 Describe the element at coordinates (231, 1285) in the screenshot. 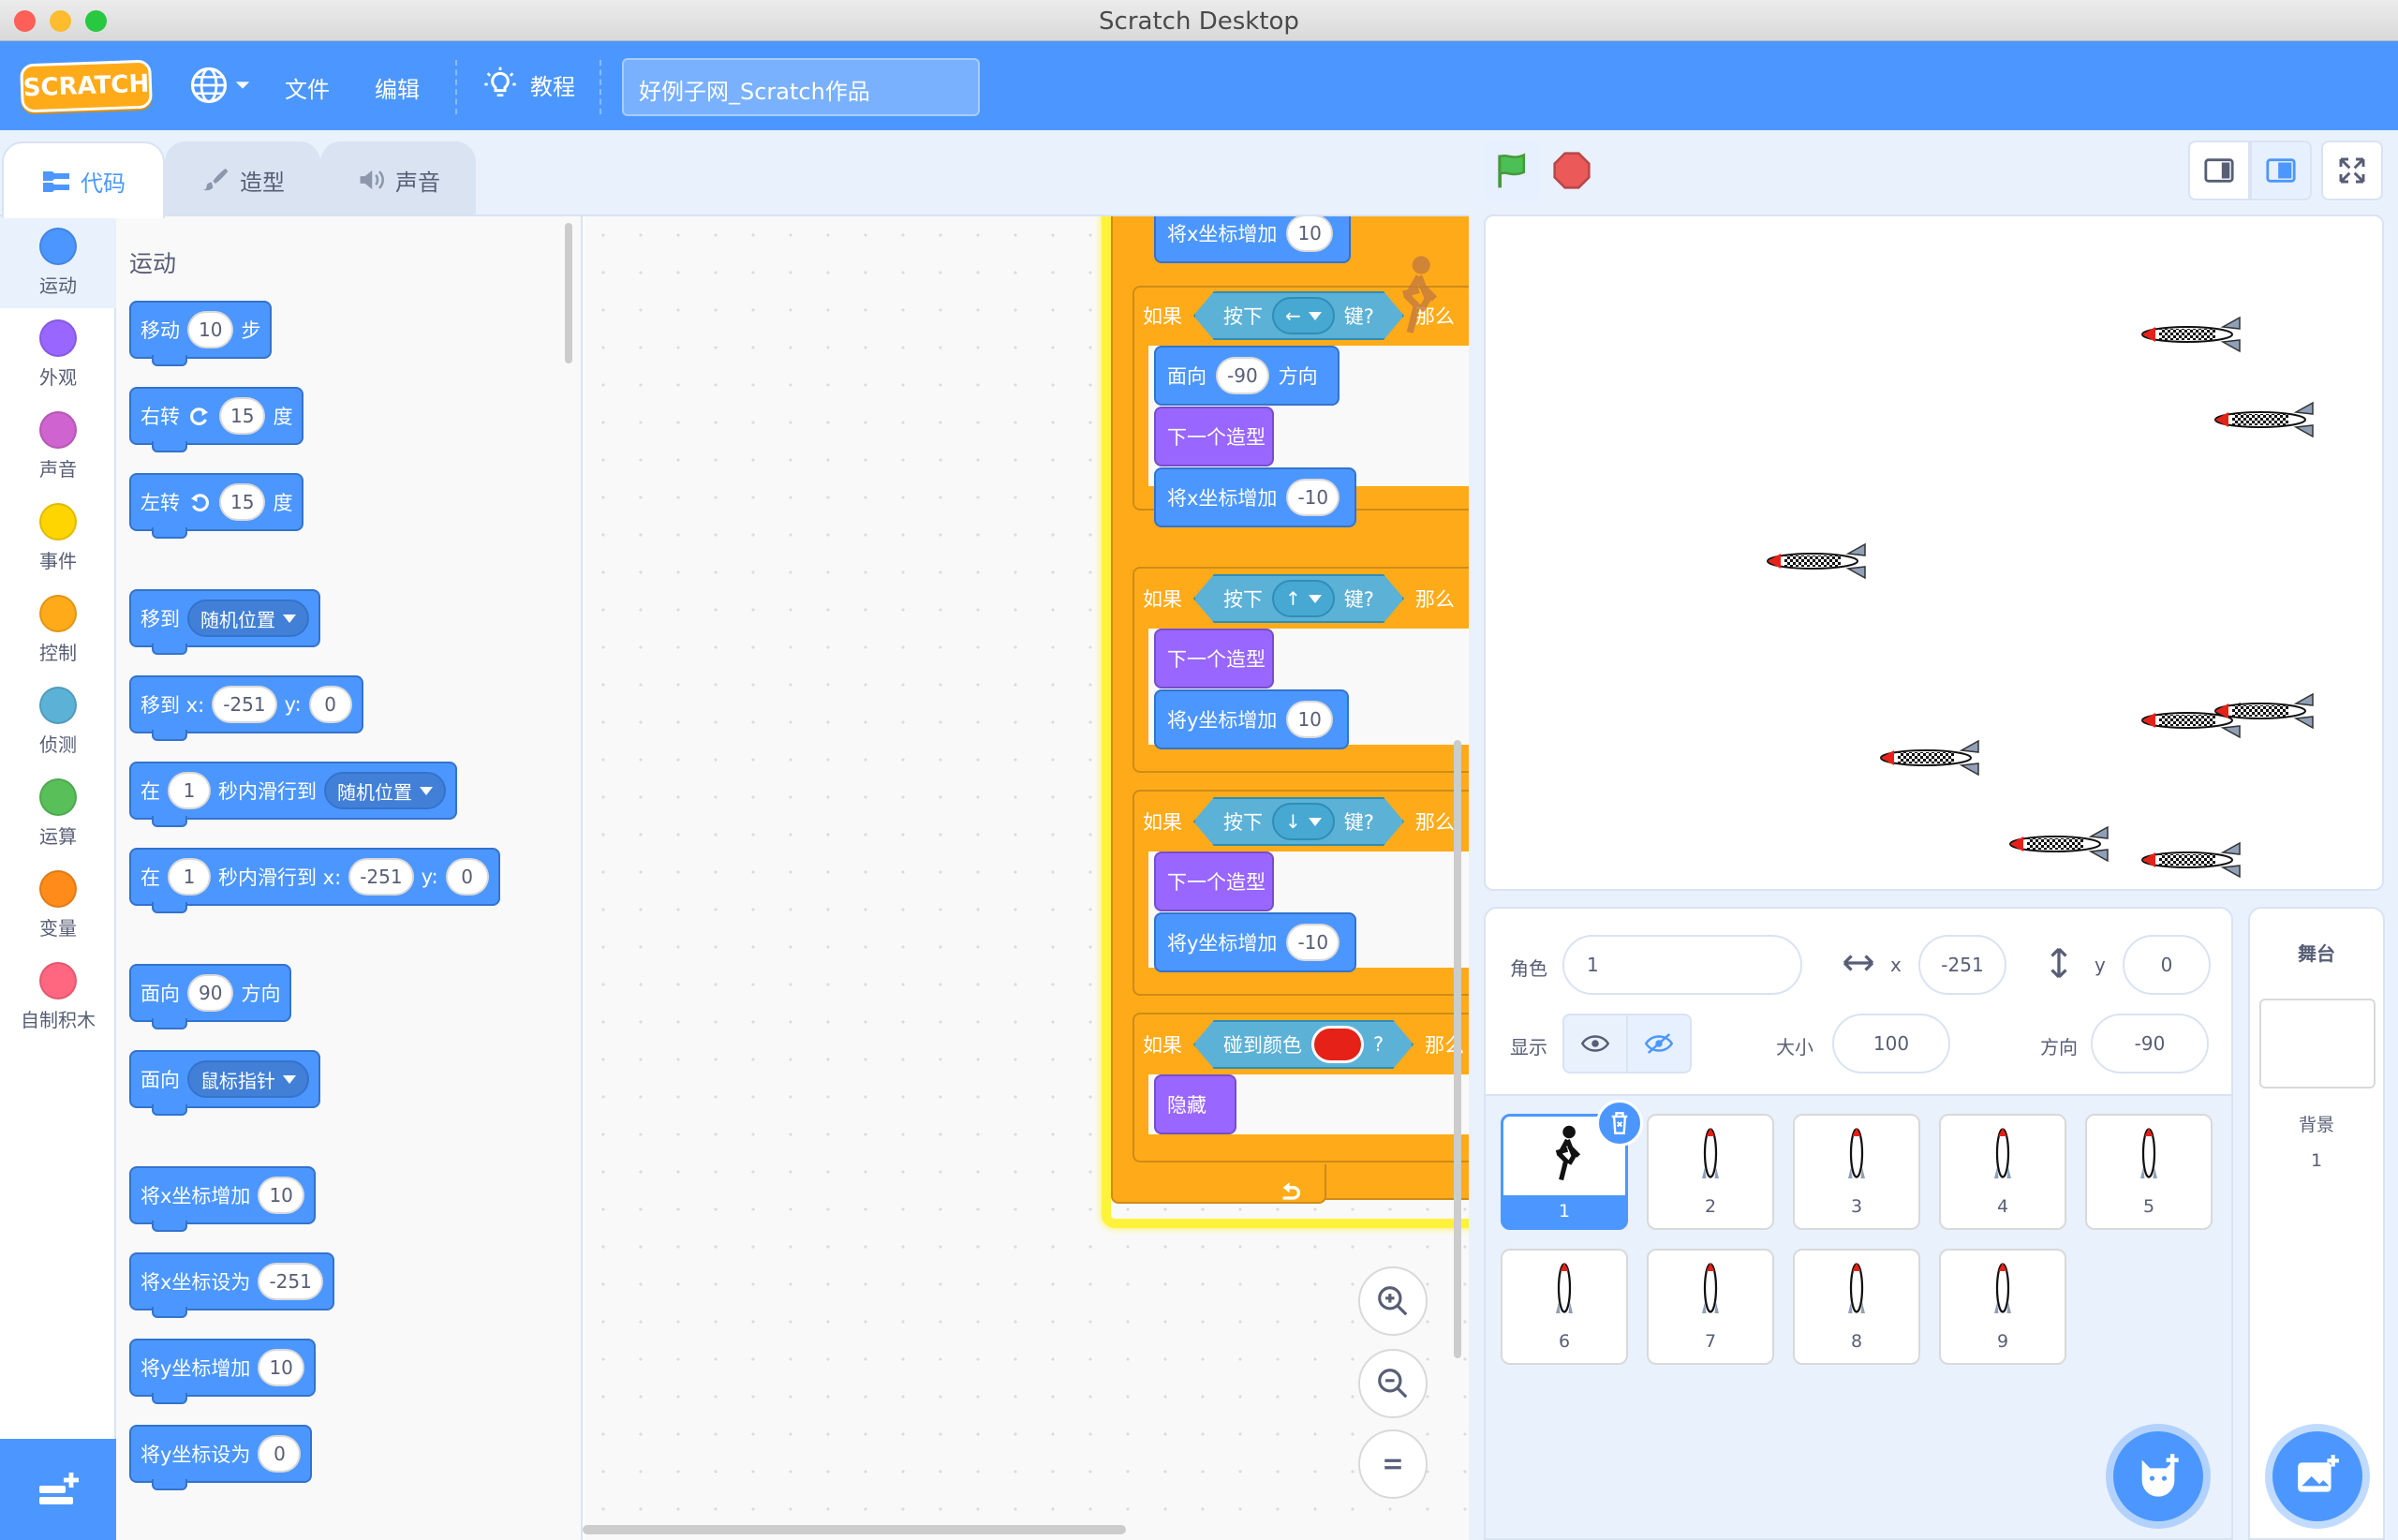

I see `set-x-block: 将x坐标设为 -251` at that location.